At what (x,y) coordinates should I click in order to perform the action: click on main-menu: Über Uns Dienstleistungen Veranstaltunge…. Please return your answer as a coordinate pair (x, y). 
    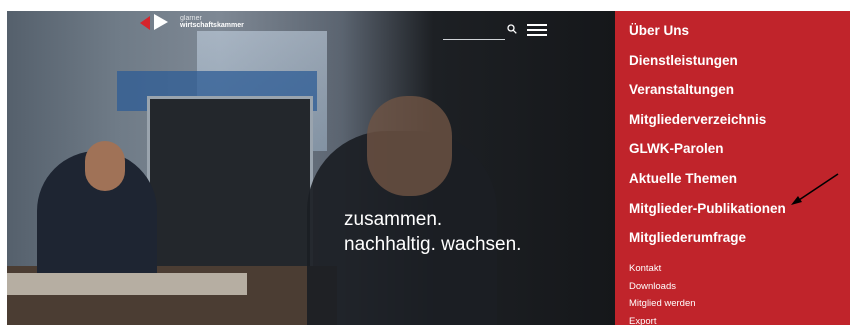
    Looking at the image, I should click on (707, 139).